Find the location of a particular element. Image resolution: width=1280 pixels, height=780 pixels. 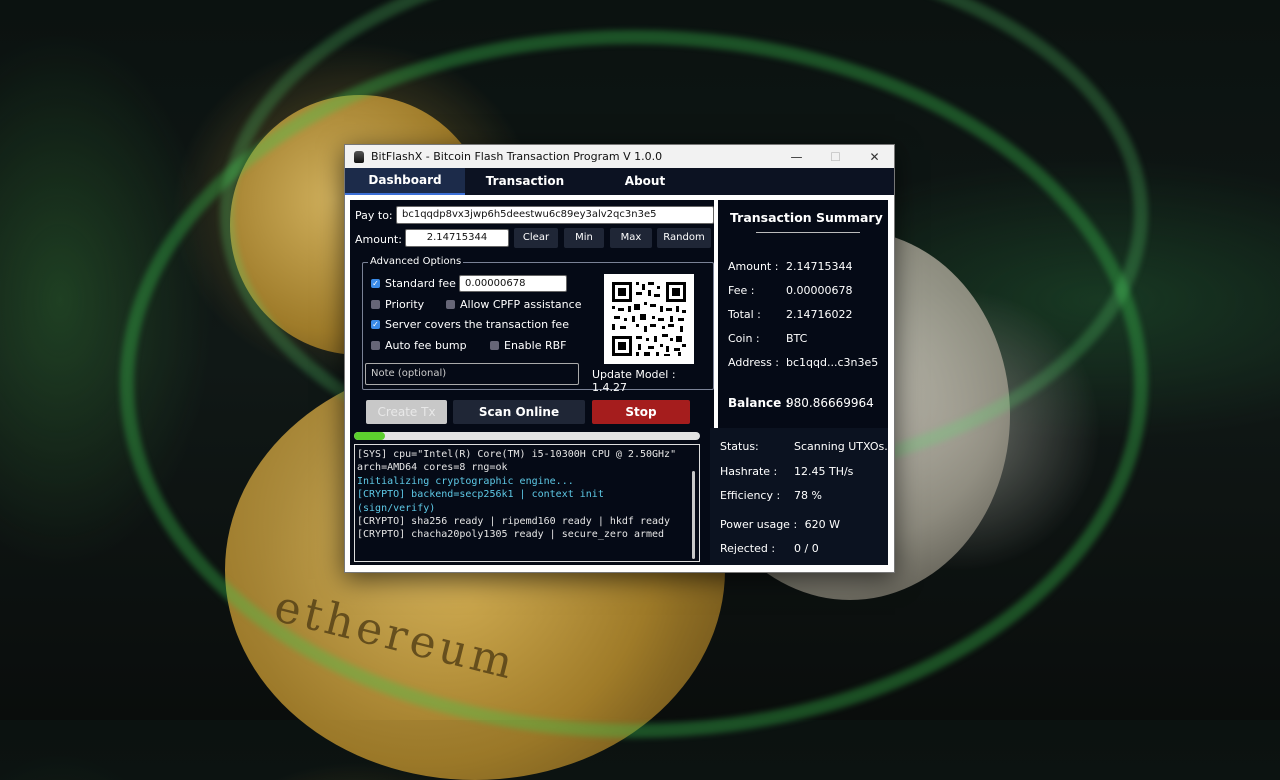

priority-checkbox is located at coordinates (375, 304).